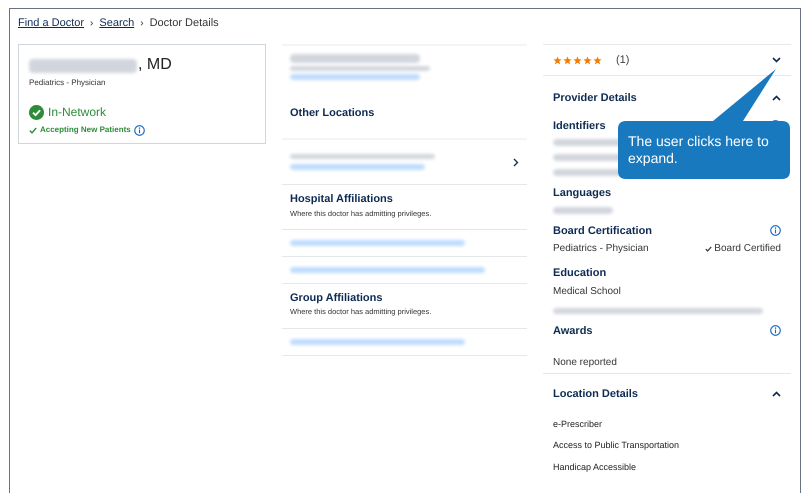 This screenshot has height=493, width=801. Describe the element at coordinates (595, 467) in the screenshot. I see `location-feature: Handicap Accessible` at that location.